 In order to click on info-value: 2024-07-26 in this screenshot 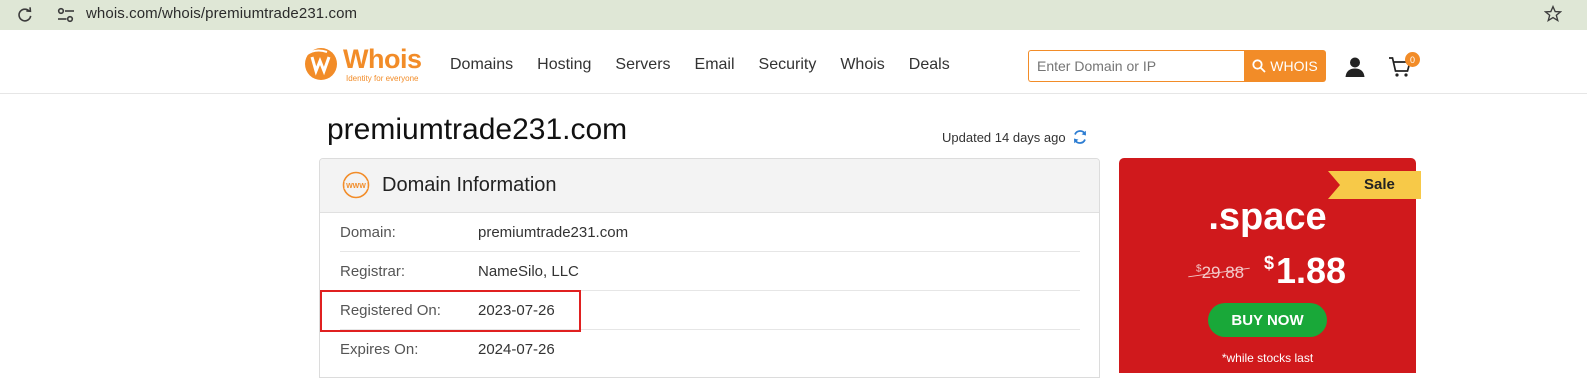, I will do `click(516, 349)`.